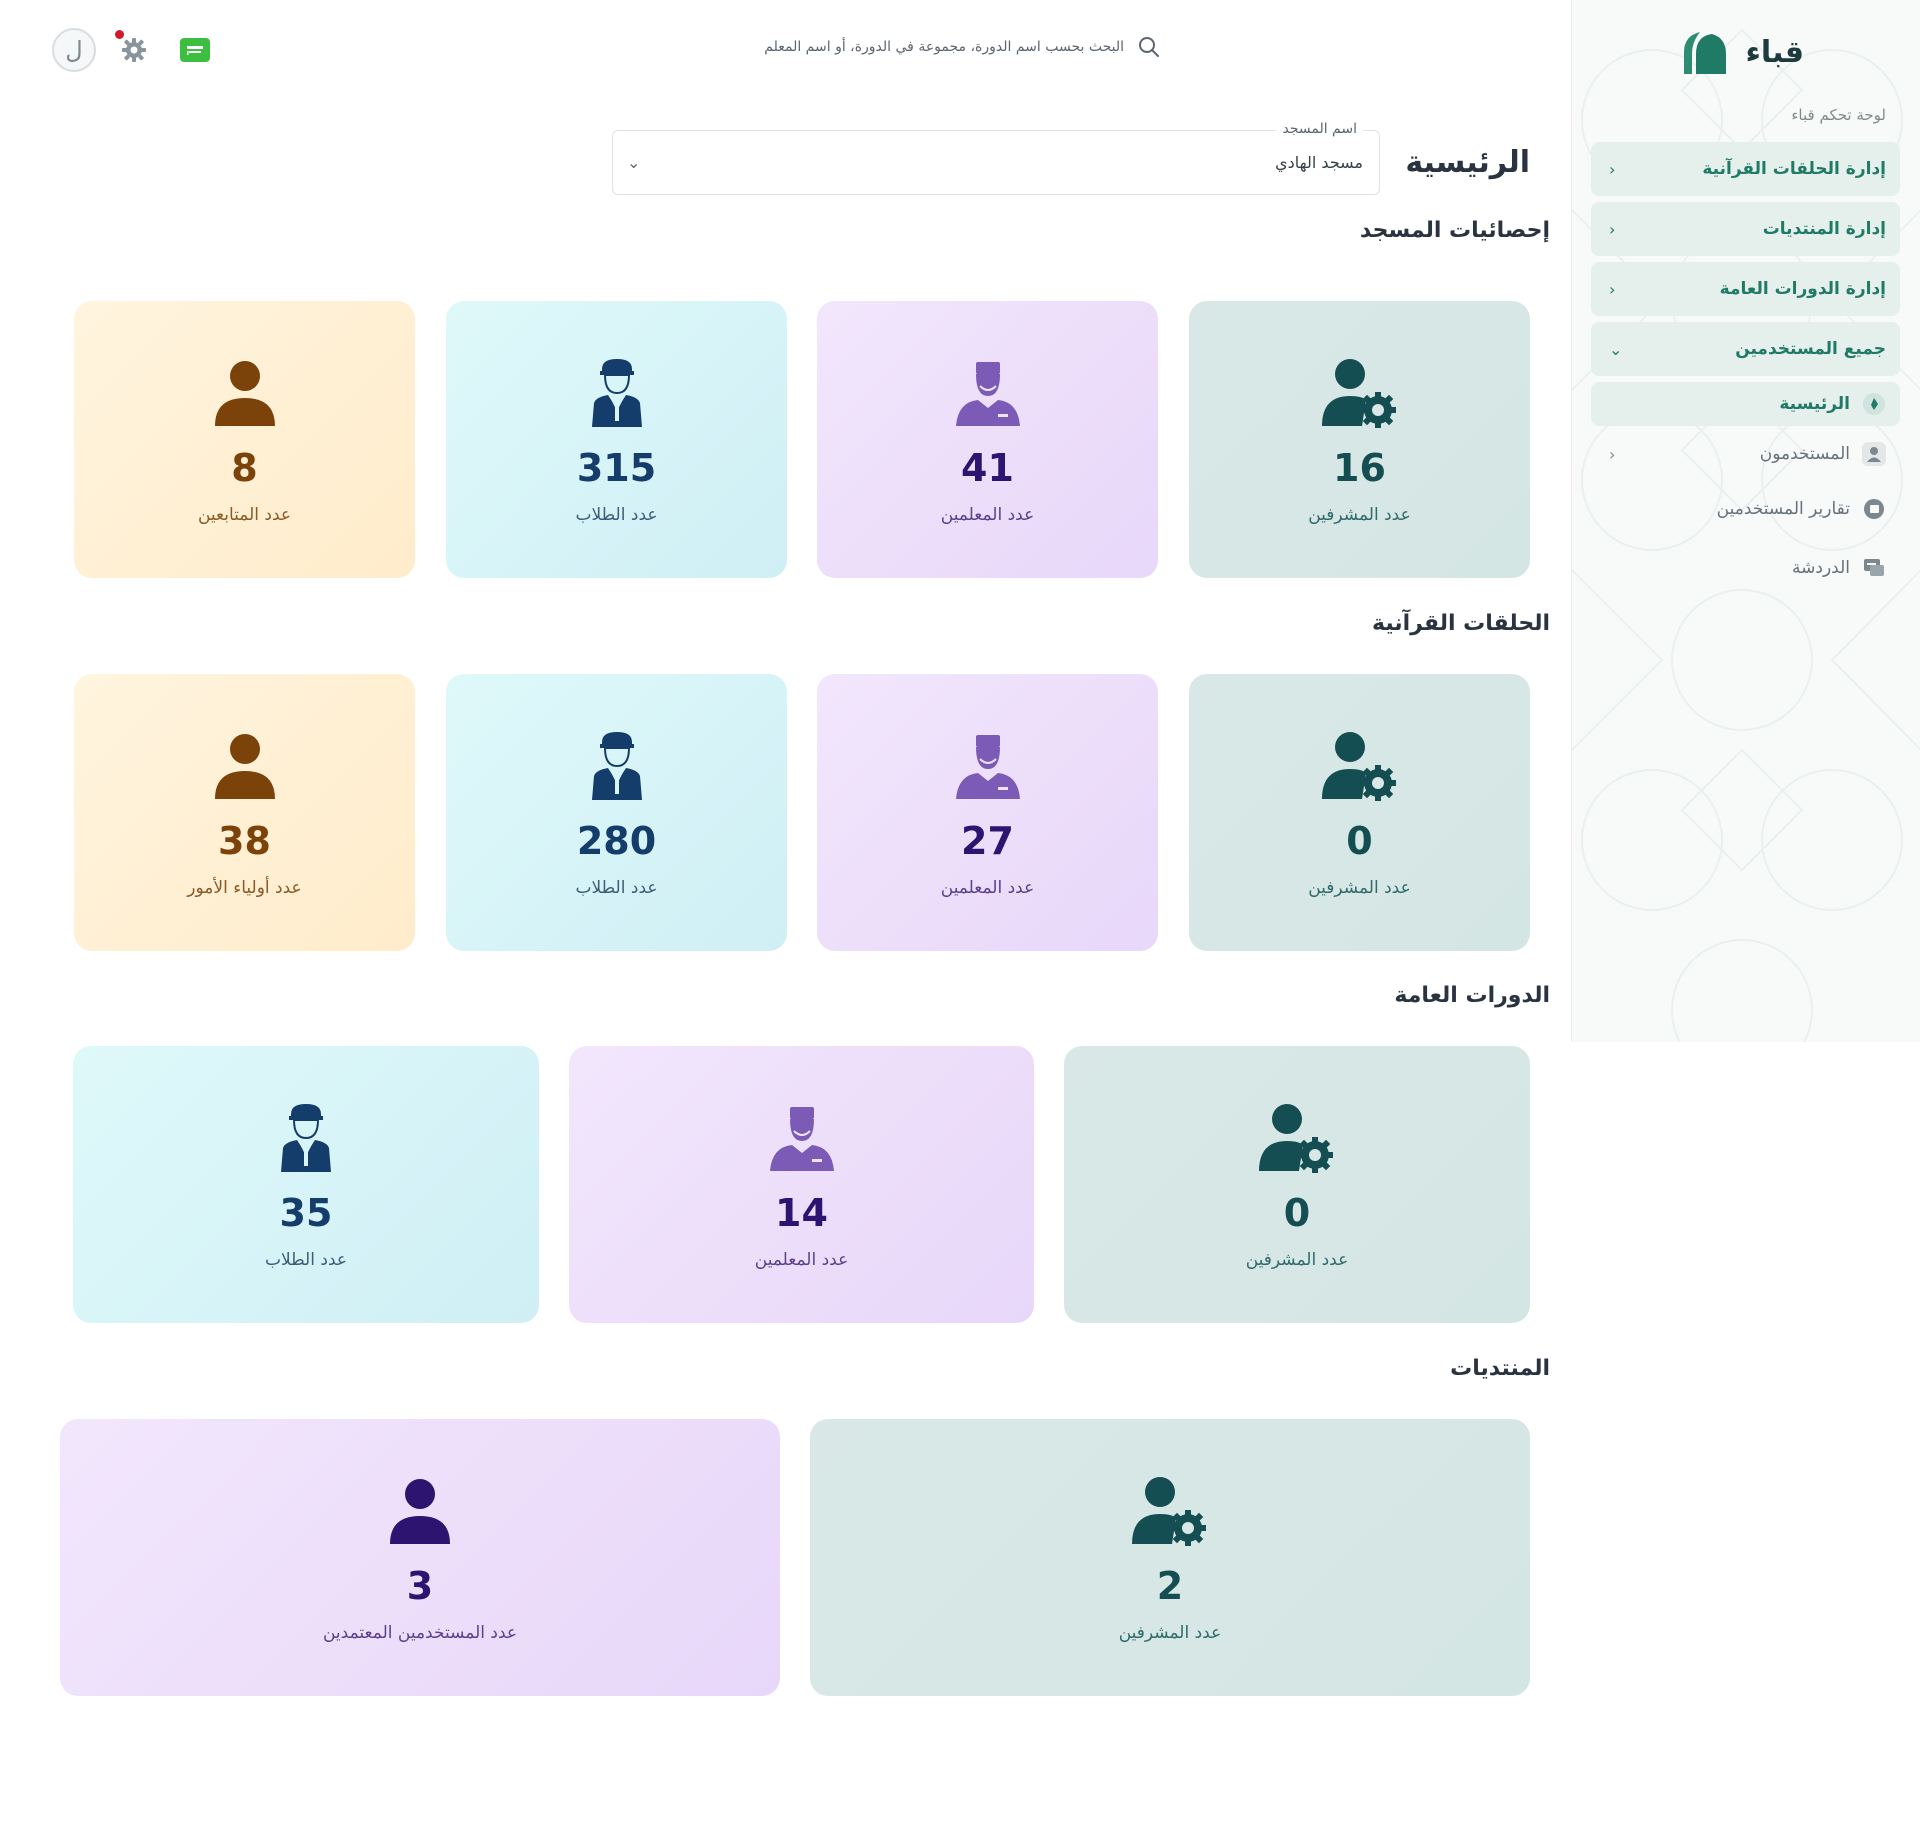  Describe the element at coordinates (134, 50) in the screenshot. I see `gear-icon` at that location.